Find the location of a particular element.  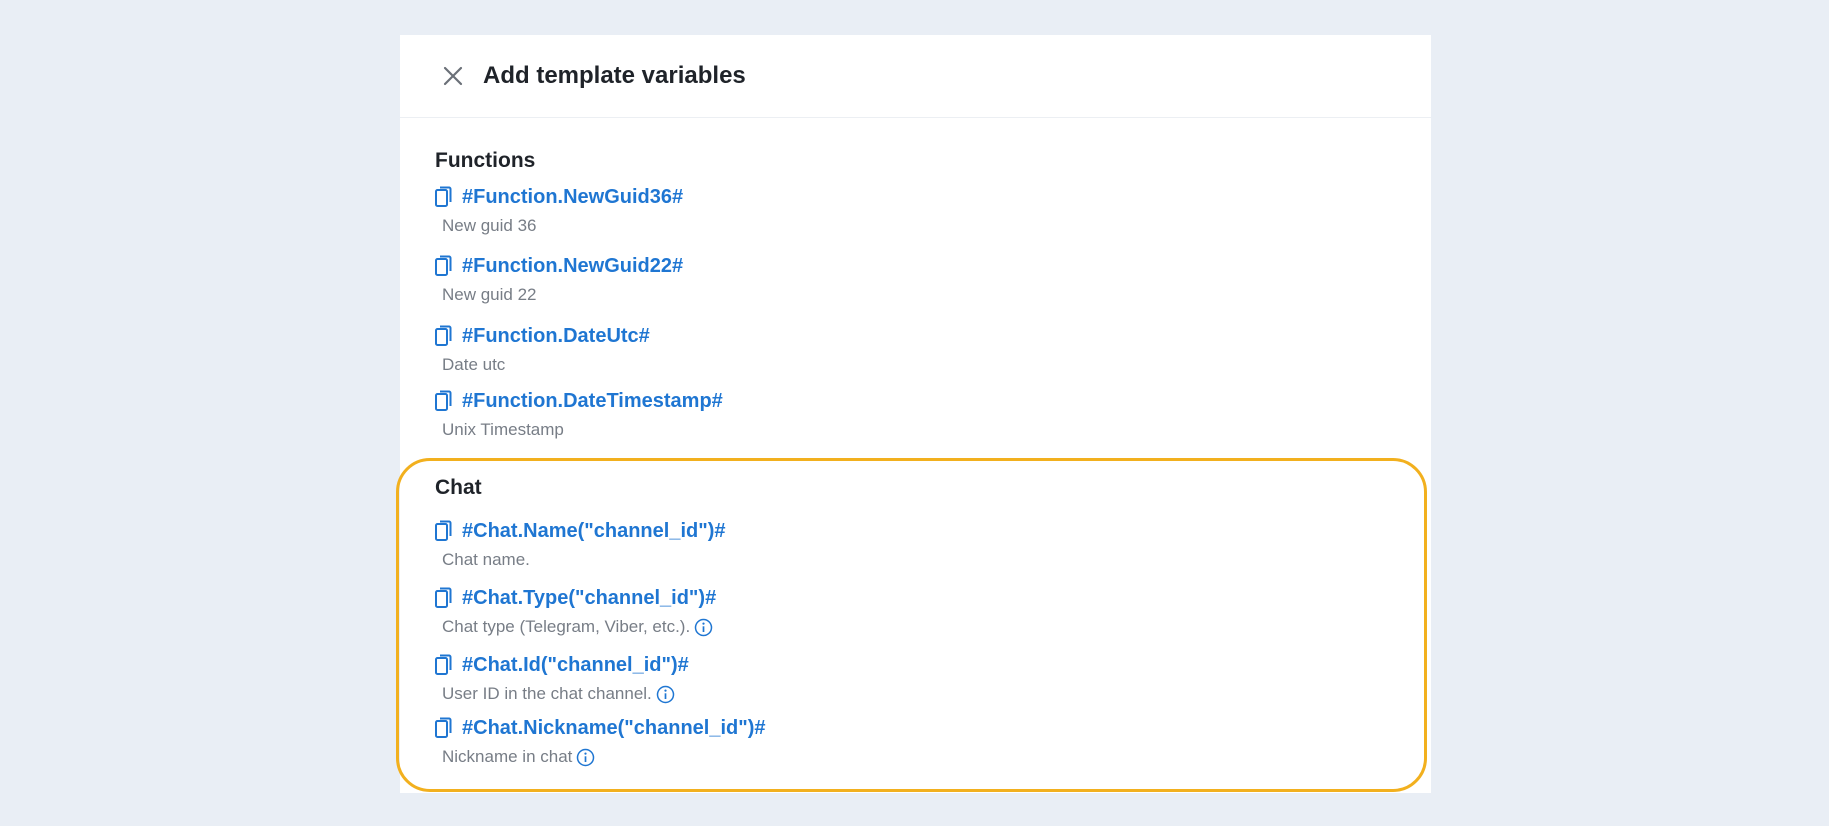

dialog-title: Add template variables is located at coordinates (614, 75).